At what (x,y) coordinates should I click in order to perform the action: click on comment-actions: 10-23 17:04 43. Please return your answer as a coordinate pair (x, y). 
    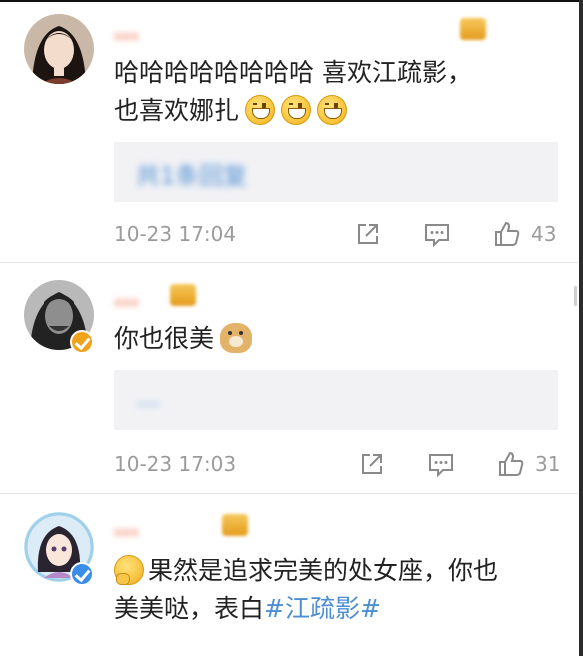
    Looking at the image, I should click on (289, 234).